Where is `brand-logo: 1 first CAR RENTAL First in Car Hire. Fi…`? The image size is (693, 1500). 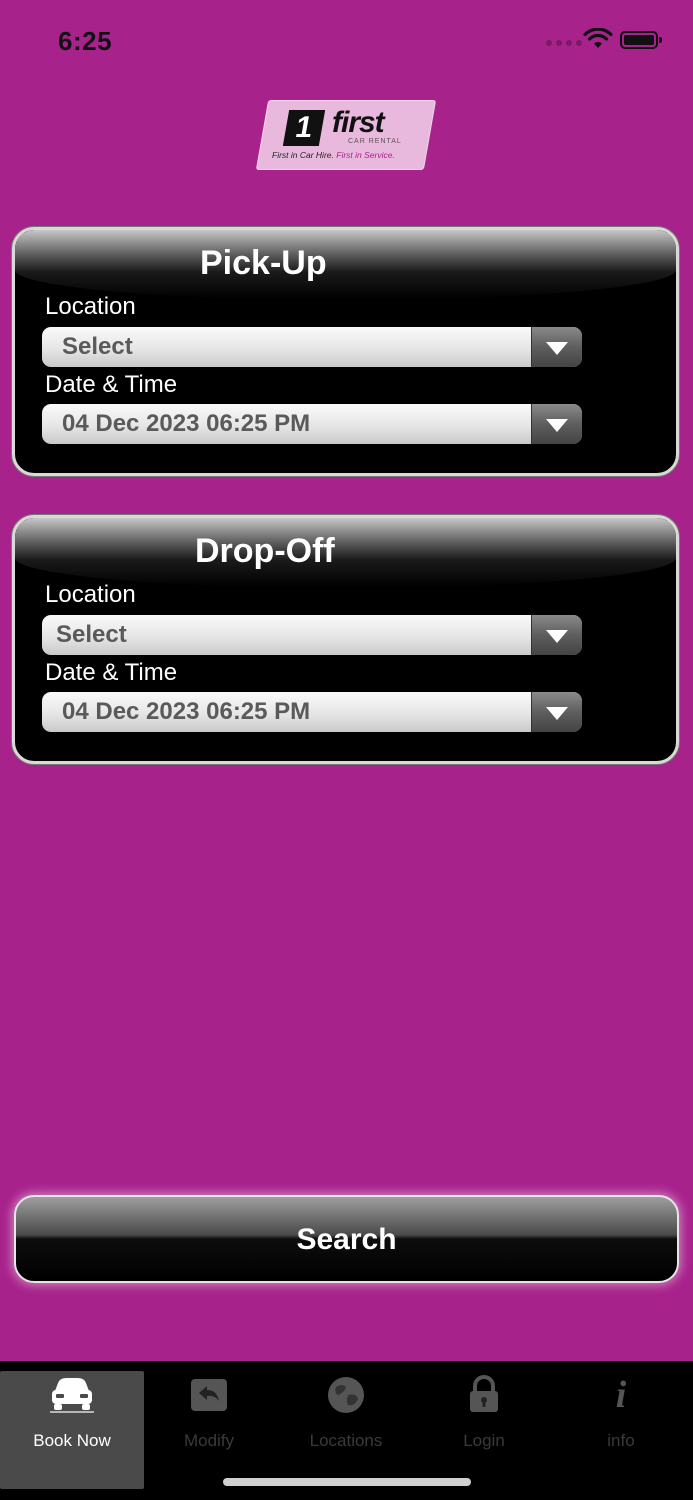 brand-logo: 1 first CAR RENTAL First in Car Hire. Fi… is located at coordinates (346, 135).